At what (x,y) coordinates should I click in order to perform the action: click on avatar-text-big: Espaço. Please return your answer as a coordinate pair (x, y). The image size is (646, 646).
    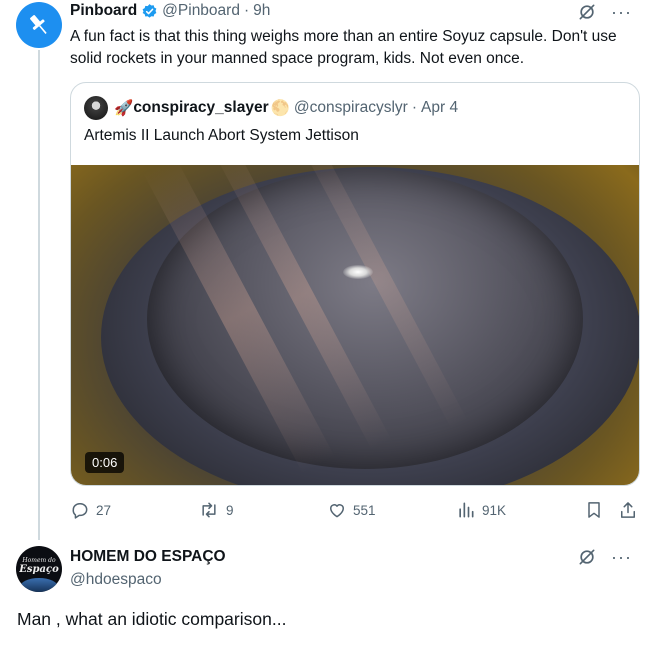
    Looking at the image, I should click on (39, 569).